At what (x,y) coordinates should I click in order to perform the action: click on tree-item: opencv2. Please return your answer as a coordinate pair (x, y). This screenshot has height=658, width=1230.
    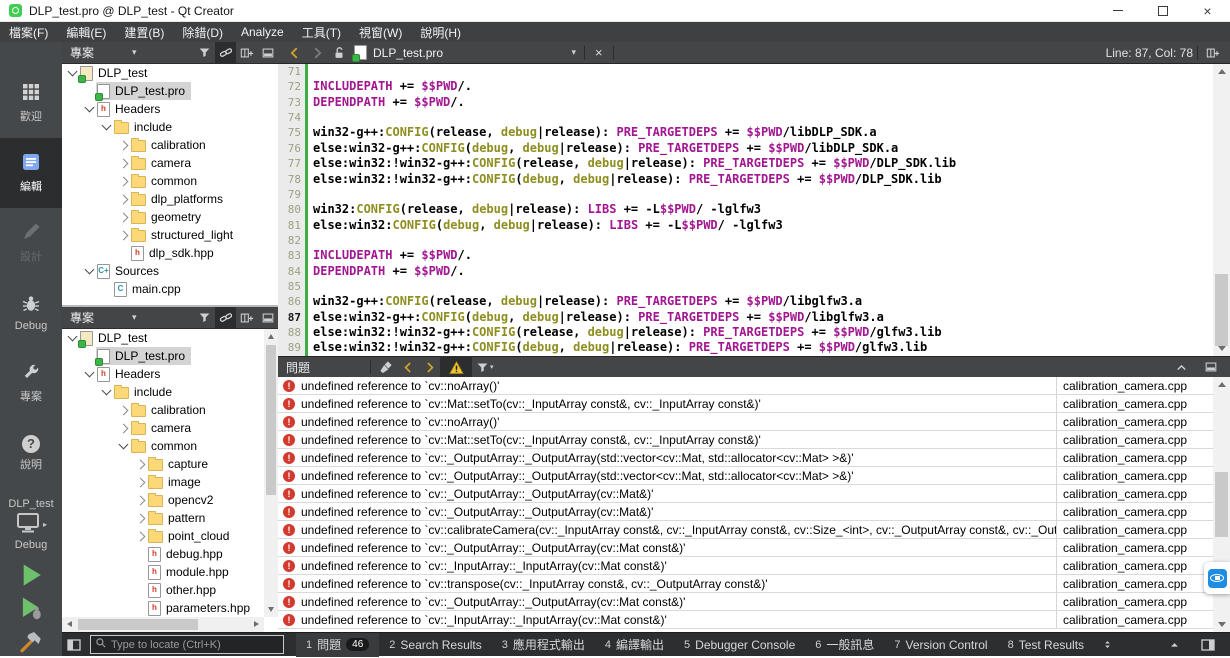
    Looking at the image, I should click on (163, 500).